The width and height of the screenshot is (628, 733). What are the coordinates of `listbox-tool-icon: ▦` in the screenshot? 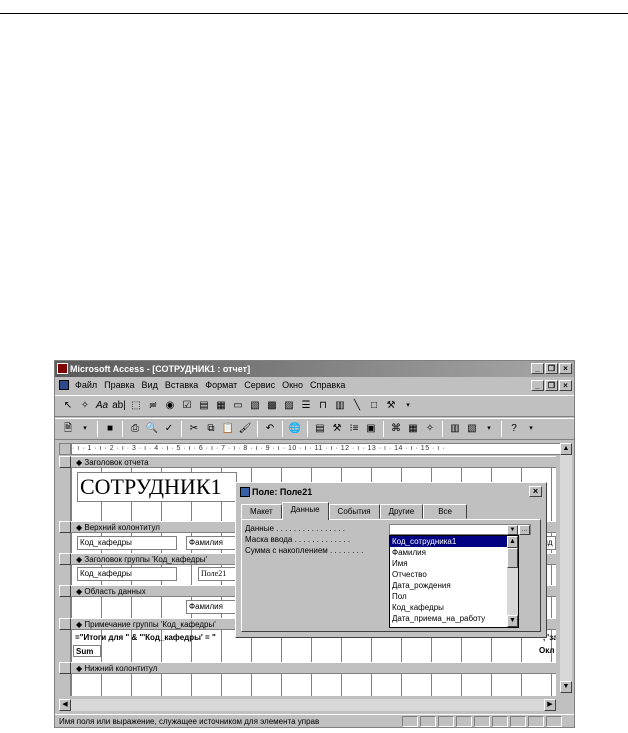 It's located at (221, 406).